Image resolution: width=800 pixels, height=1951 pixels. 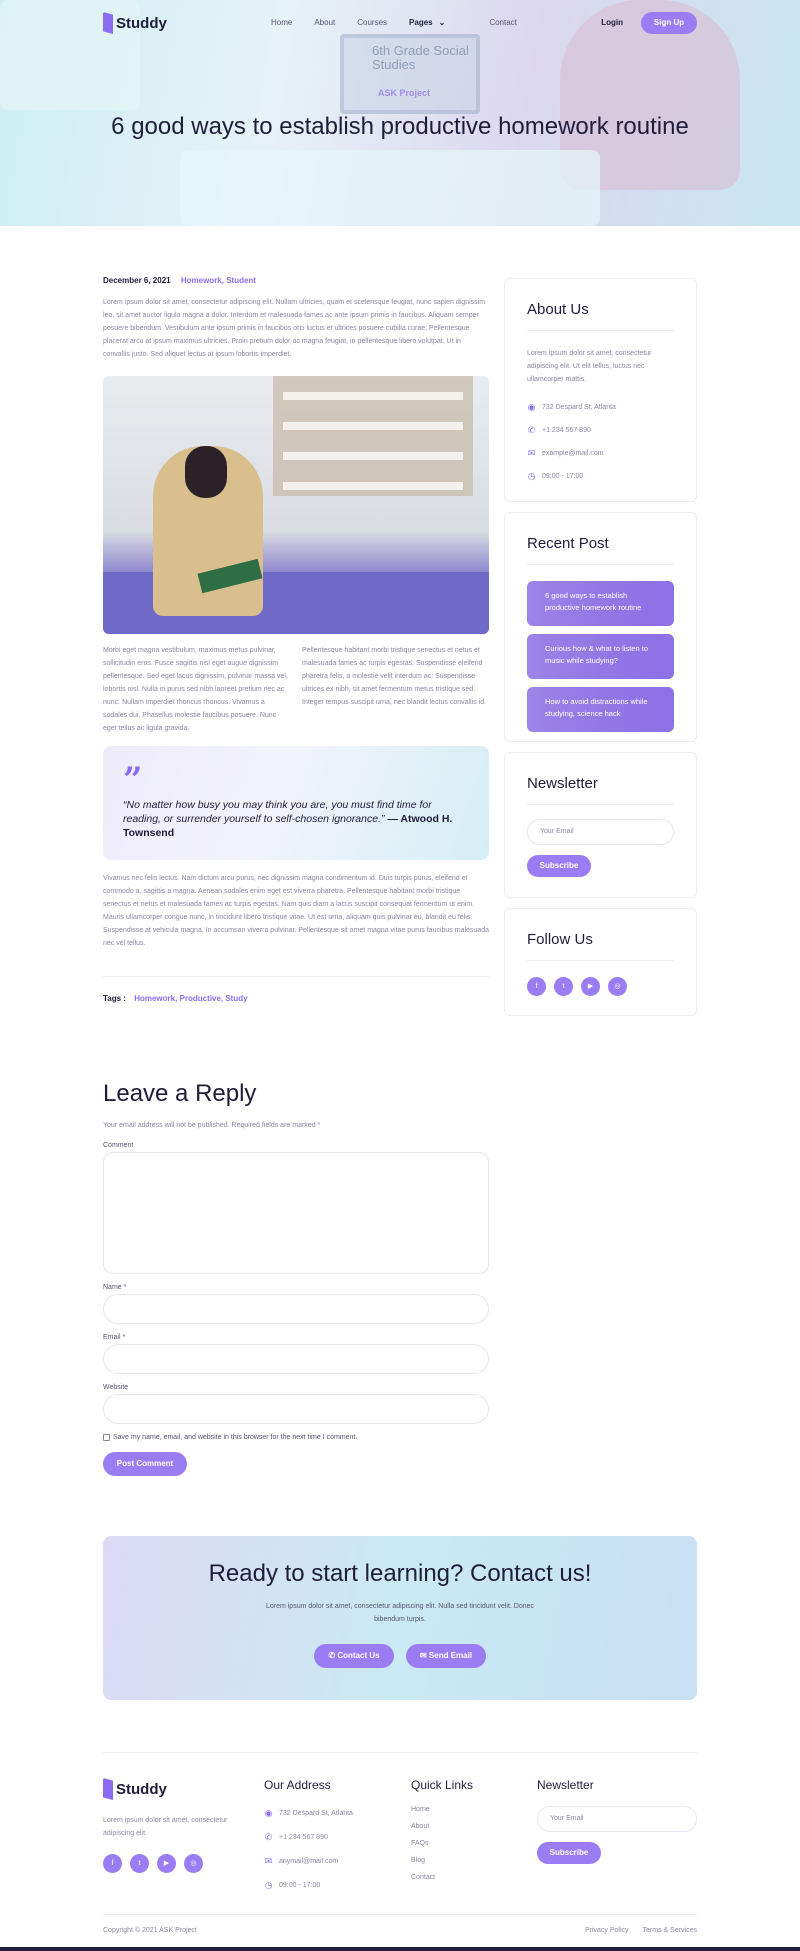 I want to click on footer-link-contact: Contact, so click(x=442, y=1877).